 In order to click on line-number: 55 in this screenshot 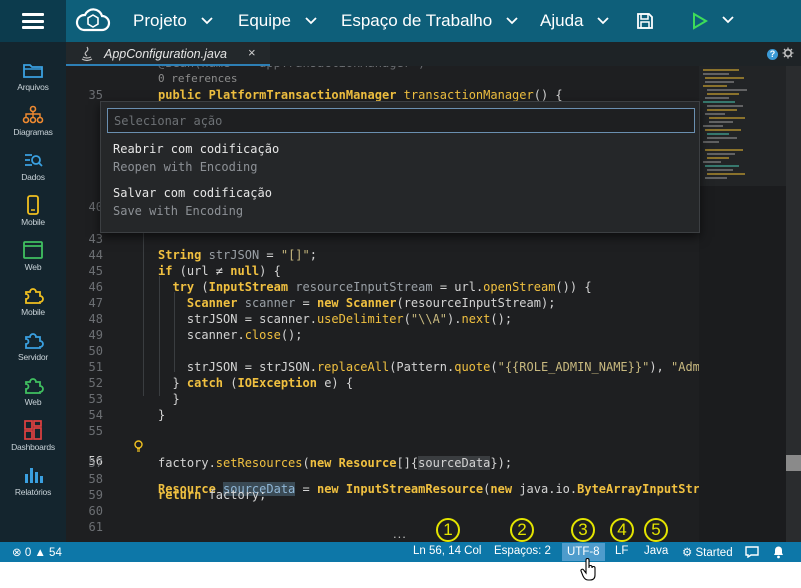, I will do `click(95, 431)`.